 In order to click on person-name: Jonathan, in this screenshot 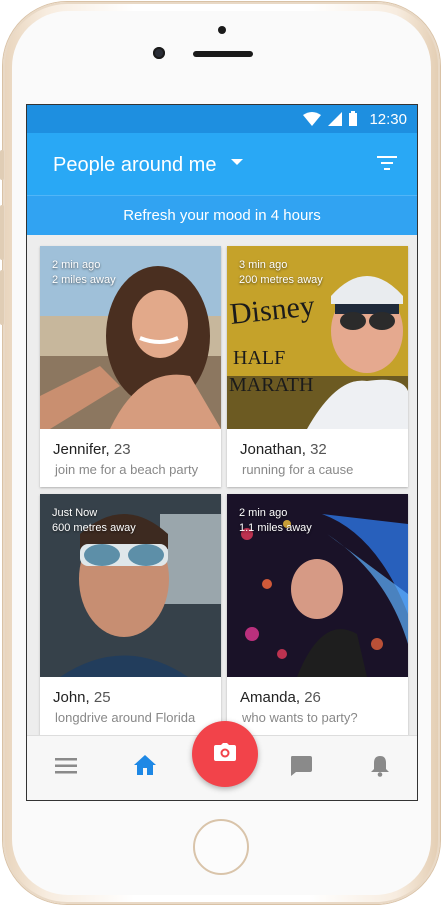, I will do `click(273, 449)`.